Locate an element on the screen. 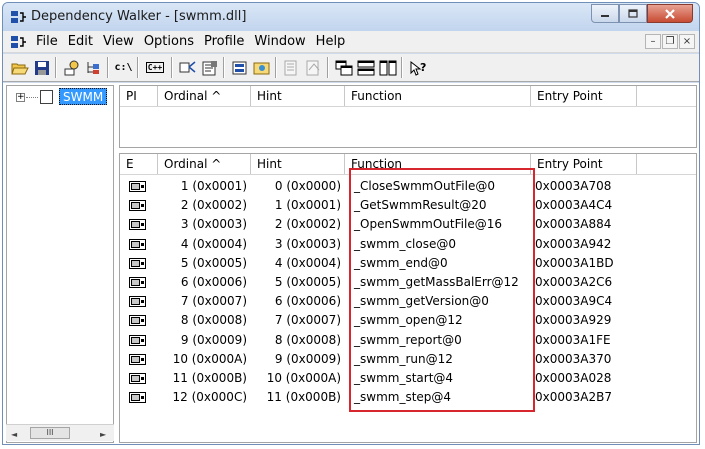 This screenshot has height=449, width=705. scroll-thumb: III is located at coordinates (50, 433).